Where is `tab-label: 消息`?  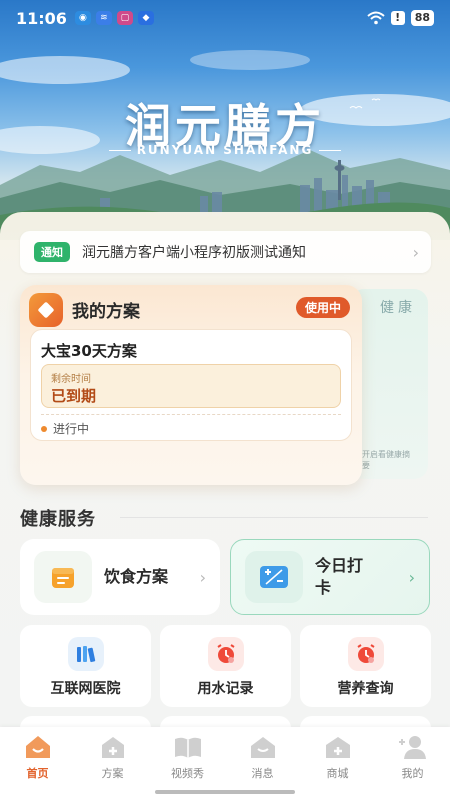 tab-label: 消息 is located at coordinates (262, 773).